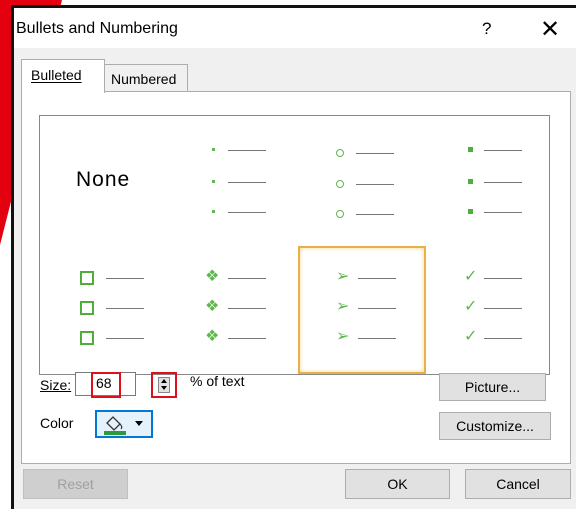 The image size is (576, 509). What do you see at coordinates (103, 310) in the screenshot?
I see `bullet-style-hollow-square` at bounding box center [103, 310].